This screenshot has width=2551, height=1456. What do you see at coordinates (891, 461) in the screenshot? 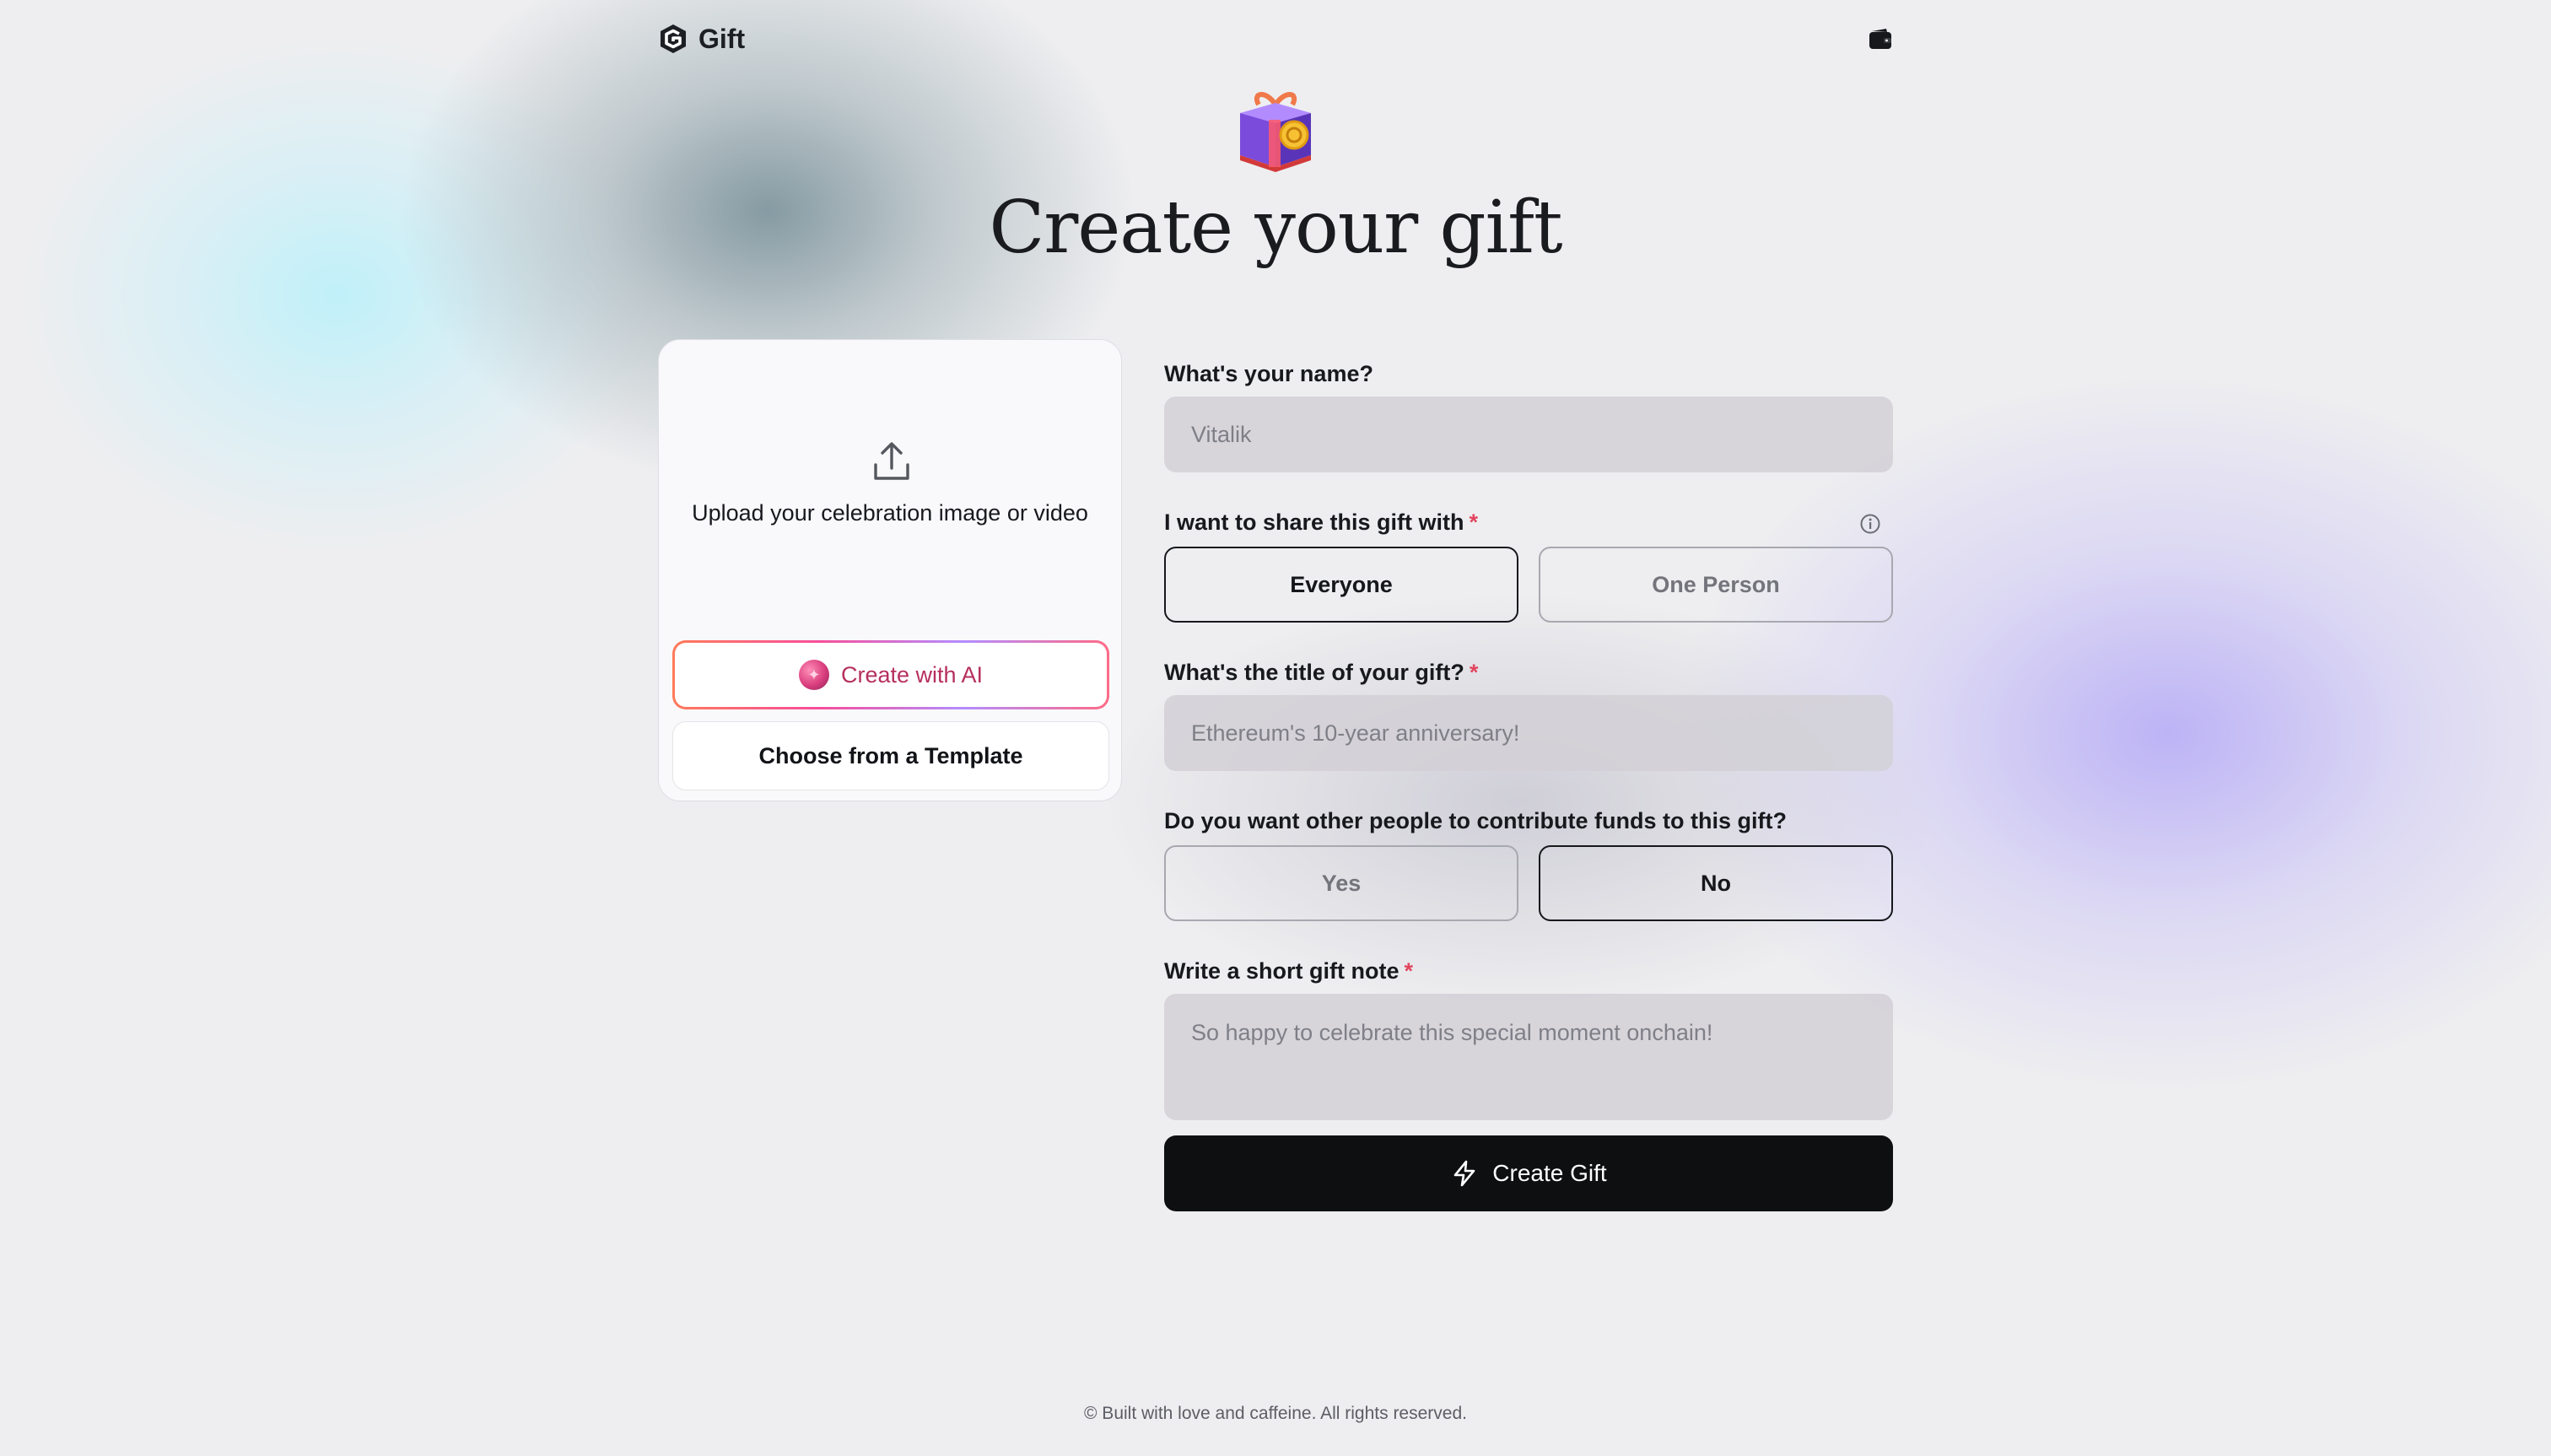
I see `upload-icon` at bounding box center [891, 461].